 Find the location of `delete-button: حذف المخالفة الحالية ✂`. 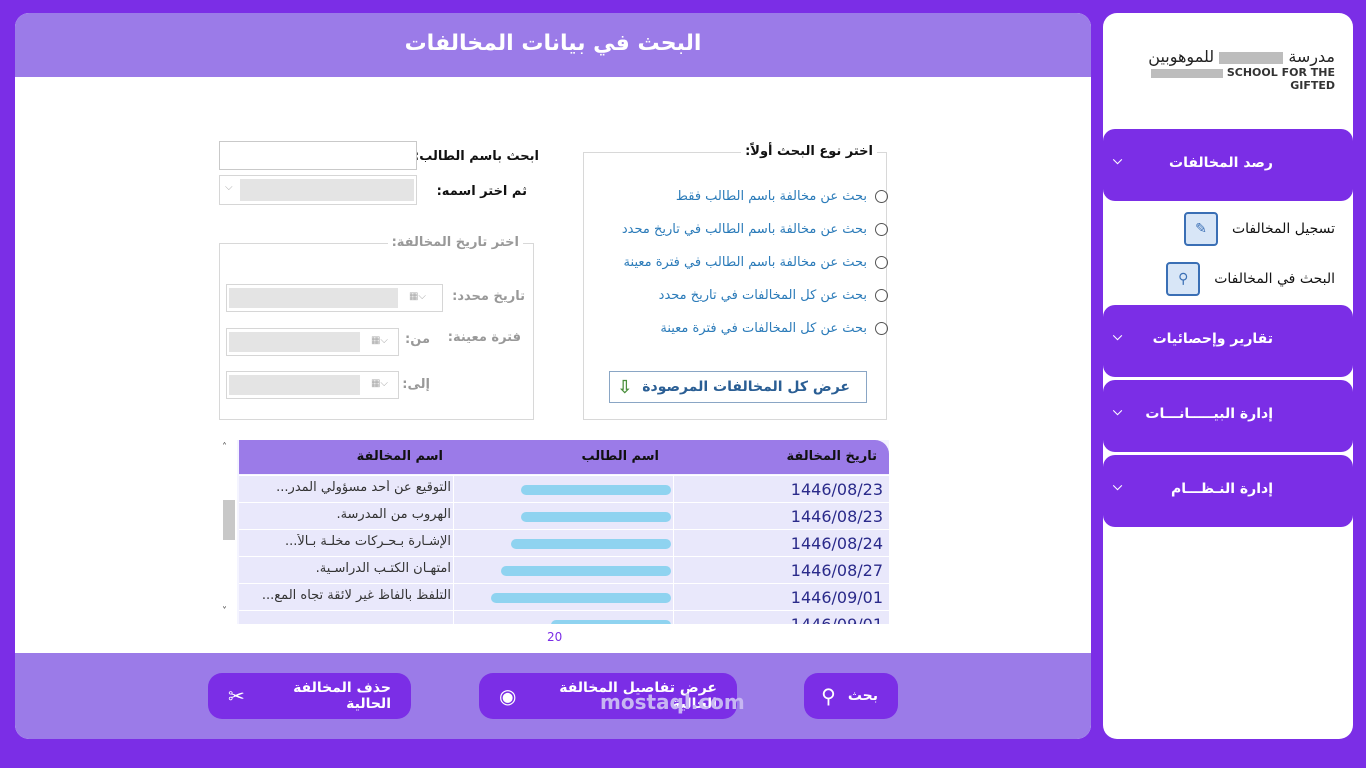

delete-button: حذف المخالفة الحالية ✂ is located at coordinates (309, 696).